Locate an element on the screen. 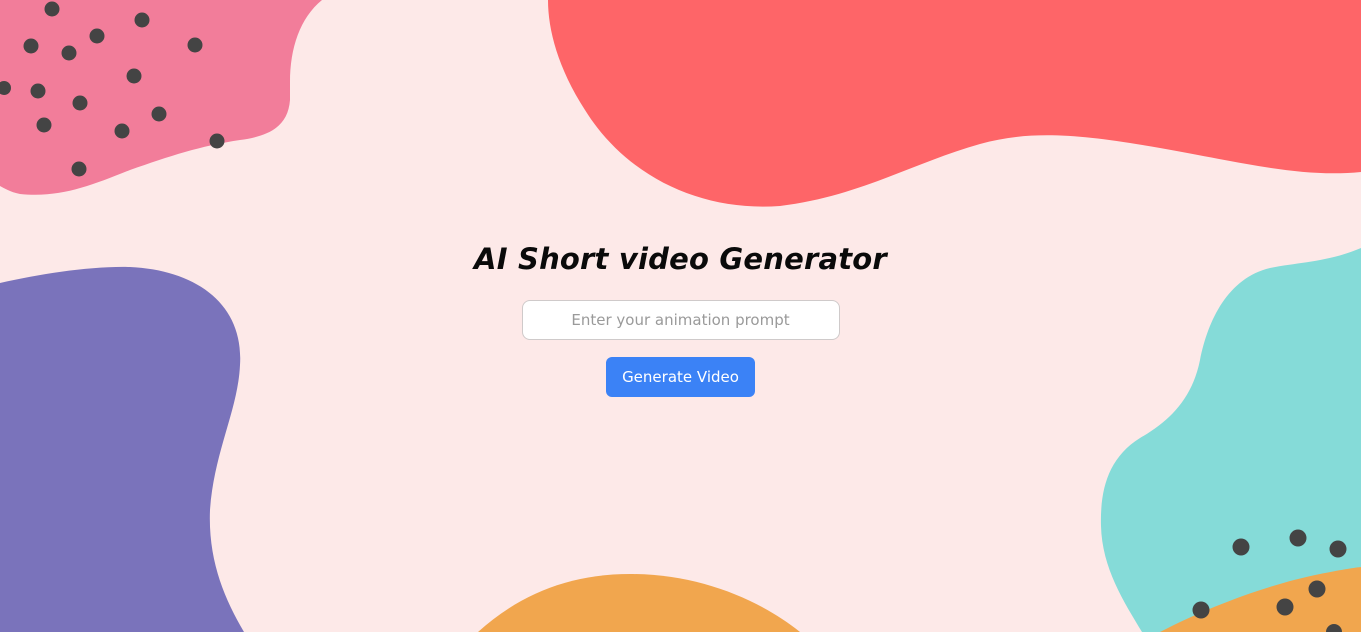 The image size is (1361, 632). generate-video-button: Generate Video is located at coordinates (680, 377).